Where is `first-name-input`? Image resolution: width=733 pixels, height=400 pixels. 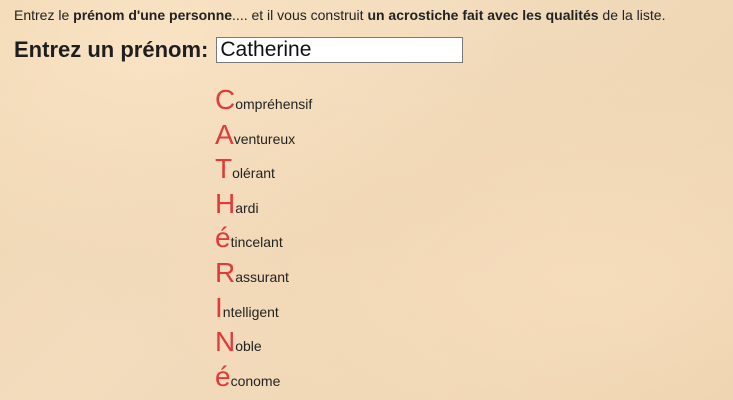
first-name-input is located at coordinates (340, 50).